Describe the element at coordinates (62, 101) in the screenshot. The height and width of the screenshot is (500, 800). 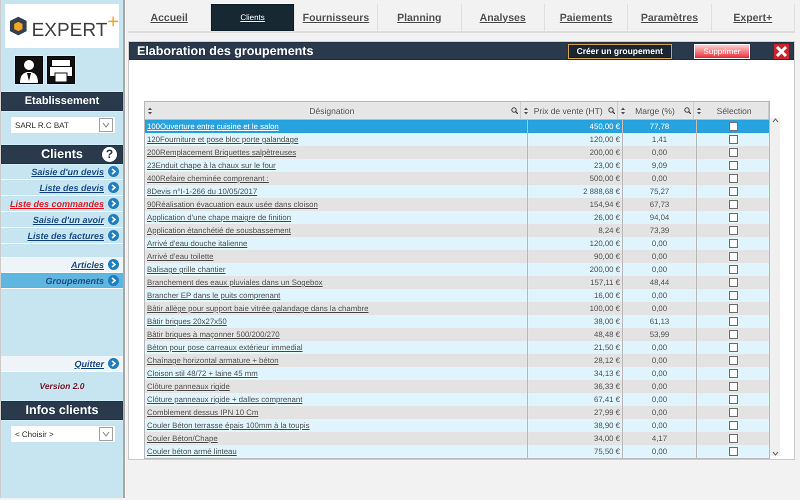
I see `section-header: Etablissement` at that location.